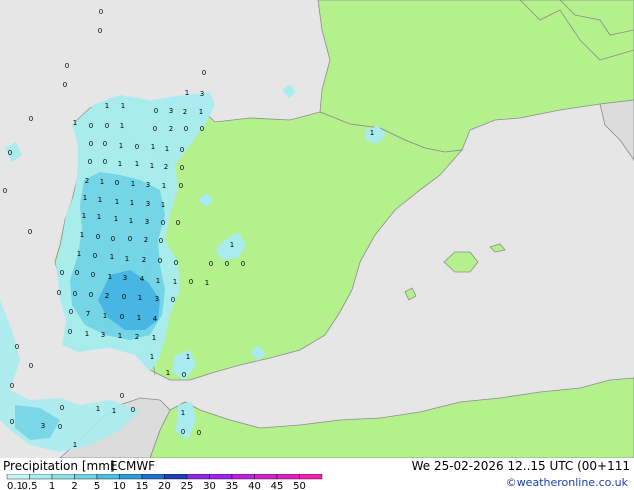 This screenshot has height=490, width=634. Describe the element at coordinates (299, 485) in the screenshot. I see `scale-tick-label: 50` at that location.